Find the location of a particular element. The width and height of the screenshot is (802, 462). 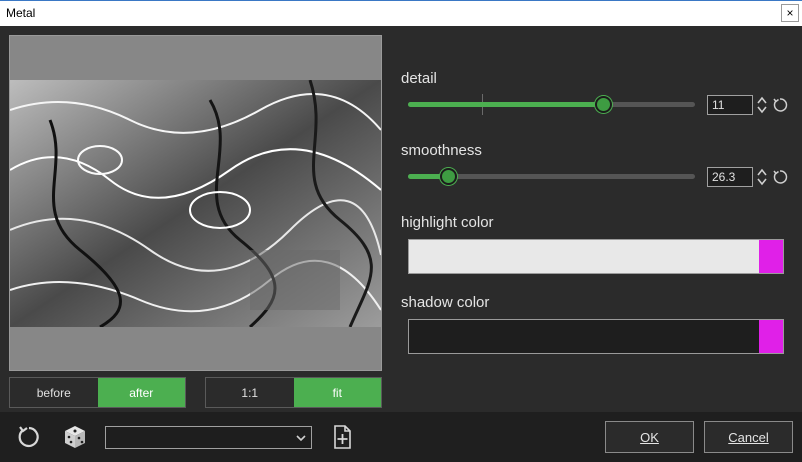

after-option: after is located at coordinates (141, 392).